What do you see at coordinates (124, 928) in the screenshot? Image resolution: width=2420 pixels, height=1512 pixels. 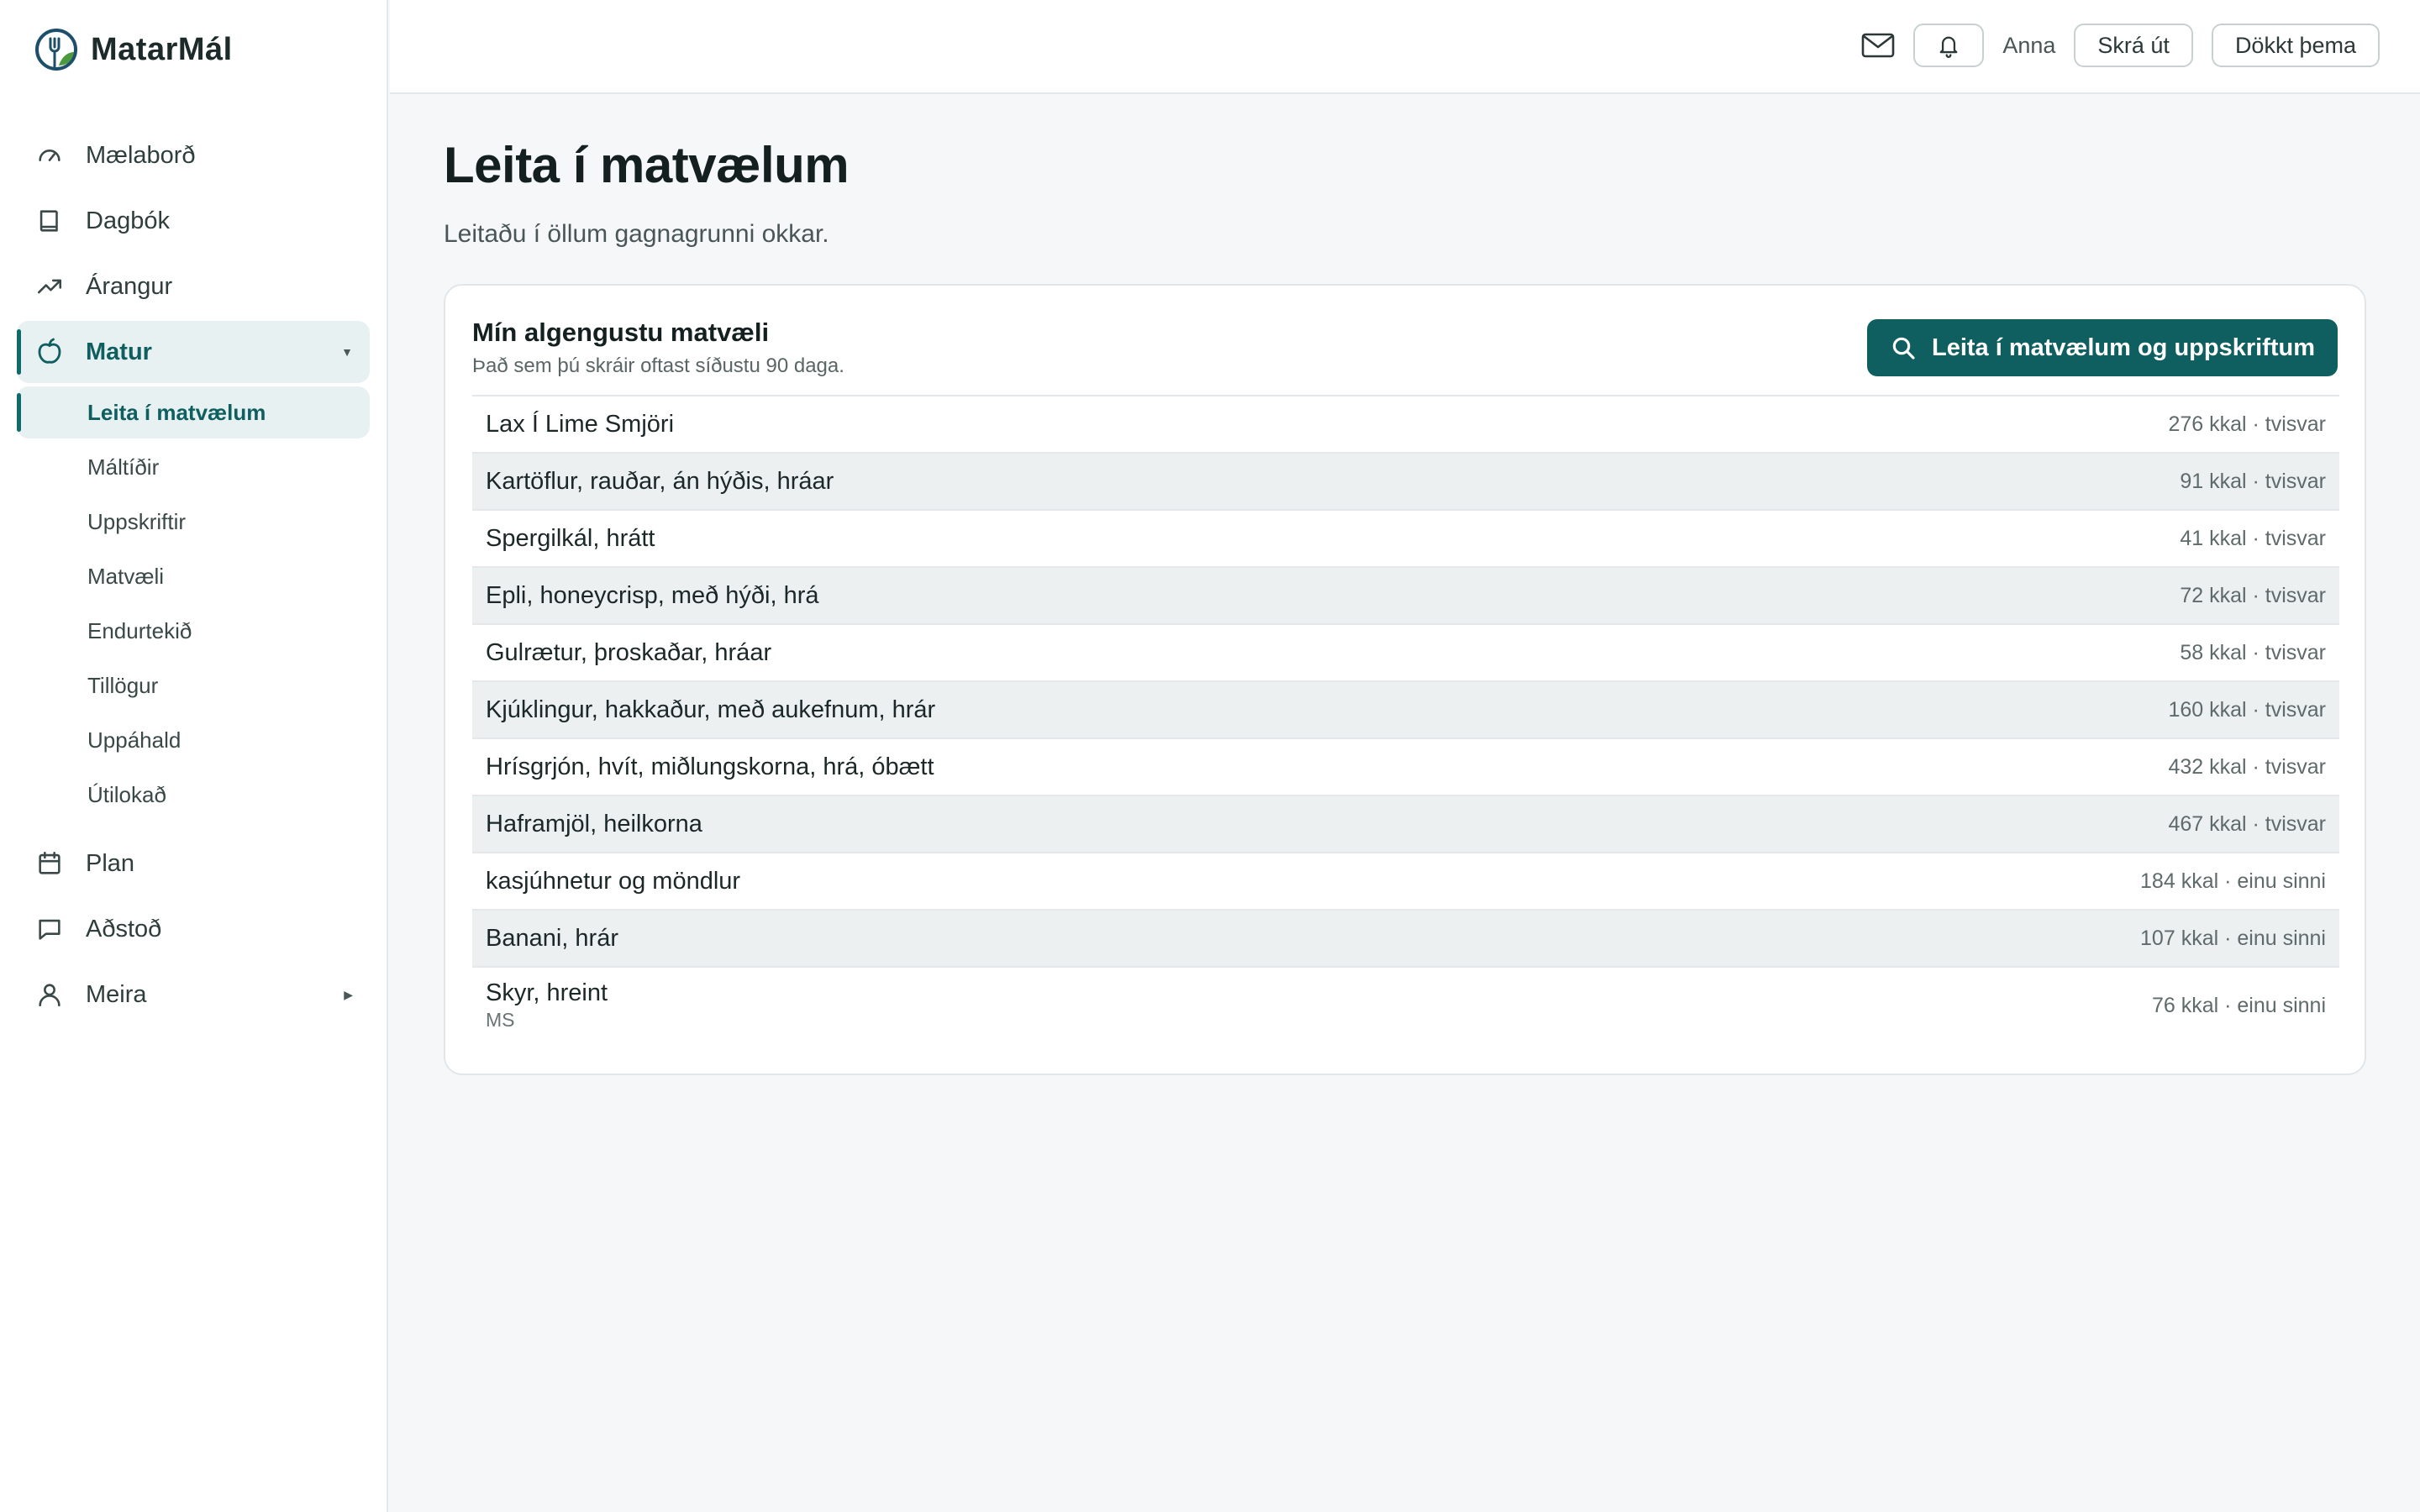 I see `sidebar-item-label: Aðstoð` at bounding box center [124, 928].